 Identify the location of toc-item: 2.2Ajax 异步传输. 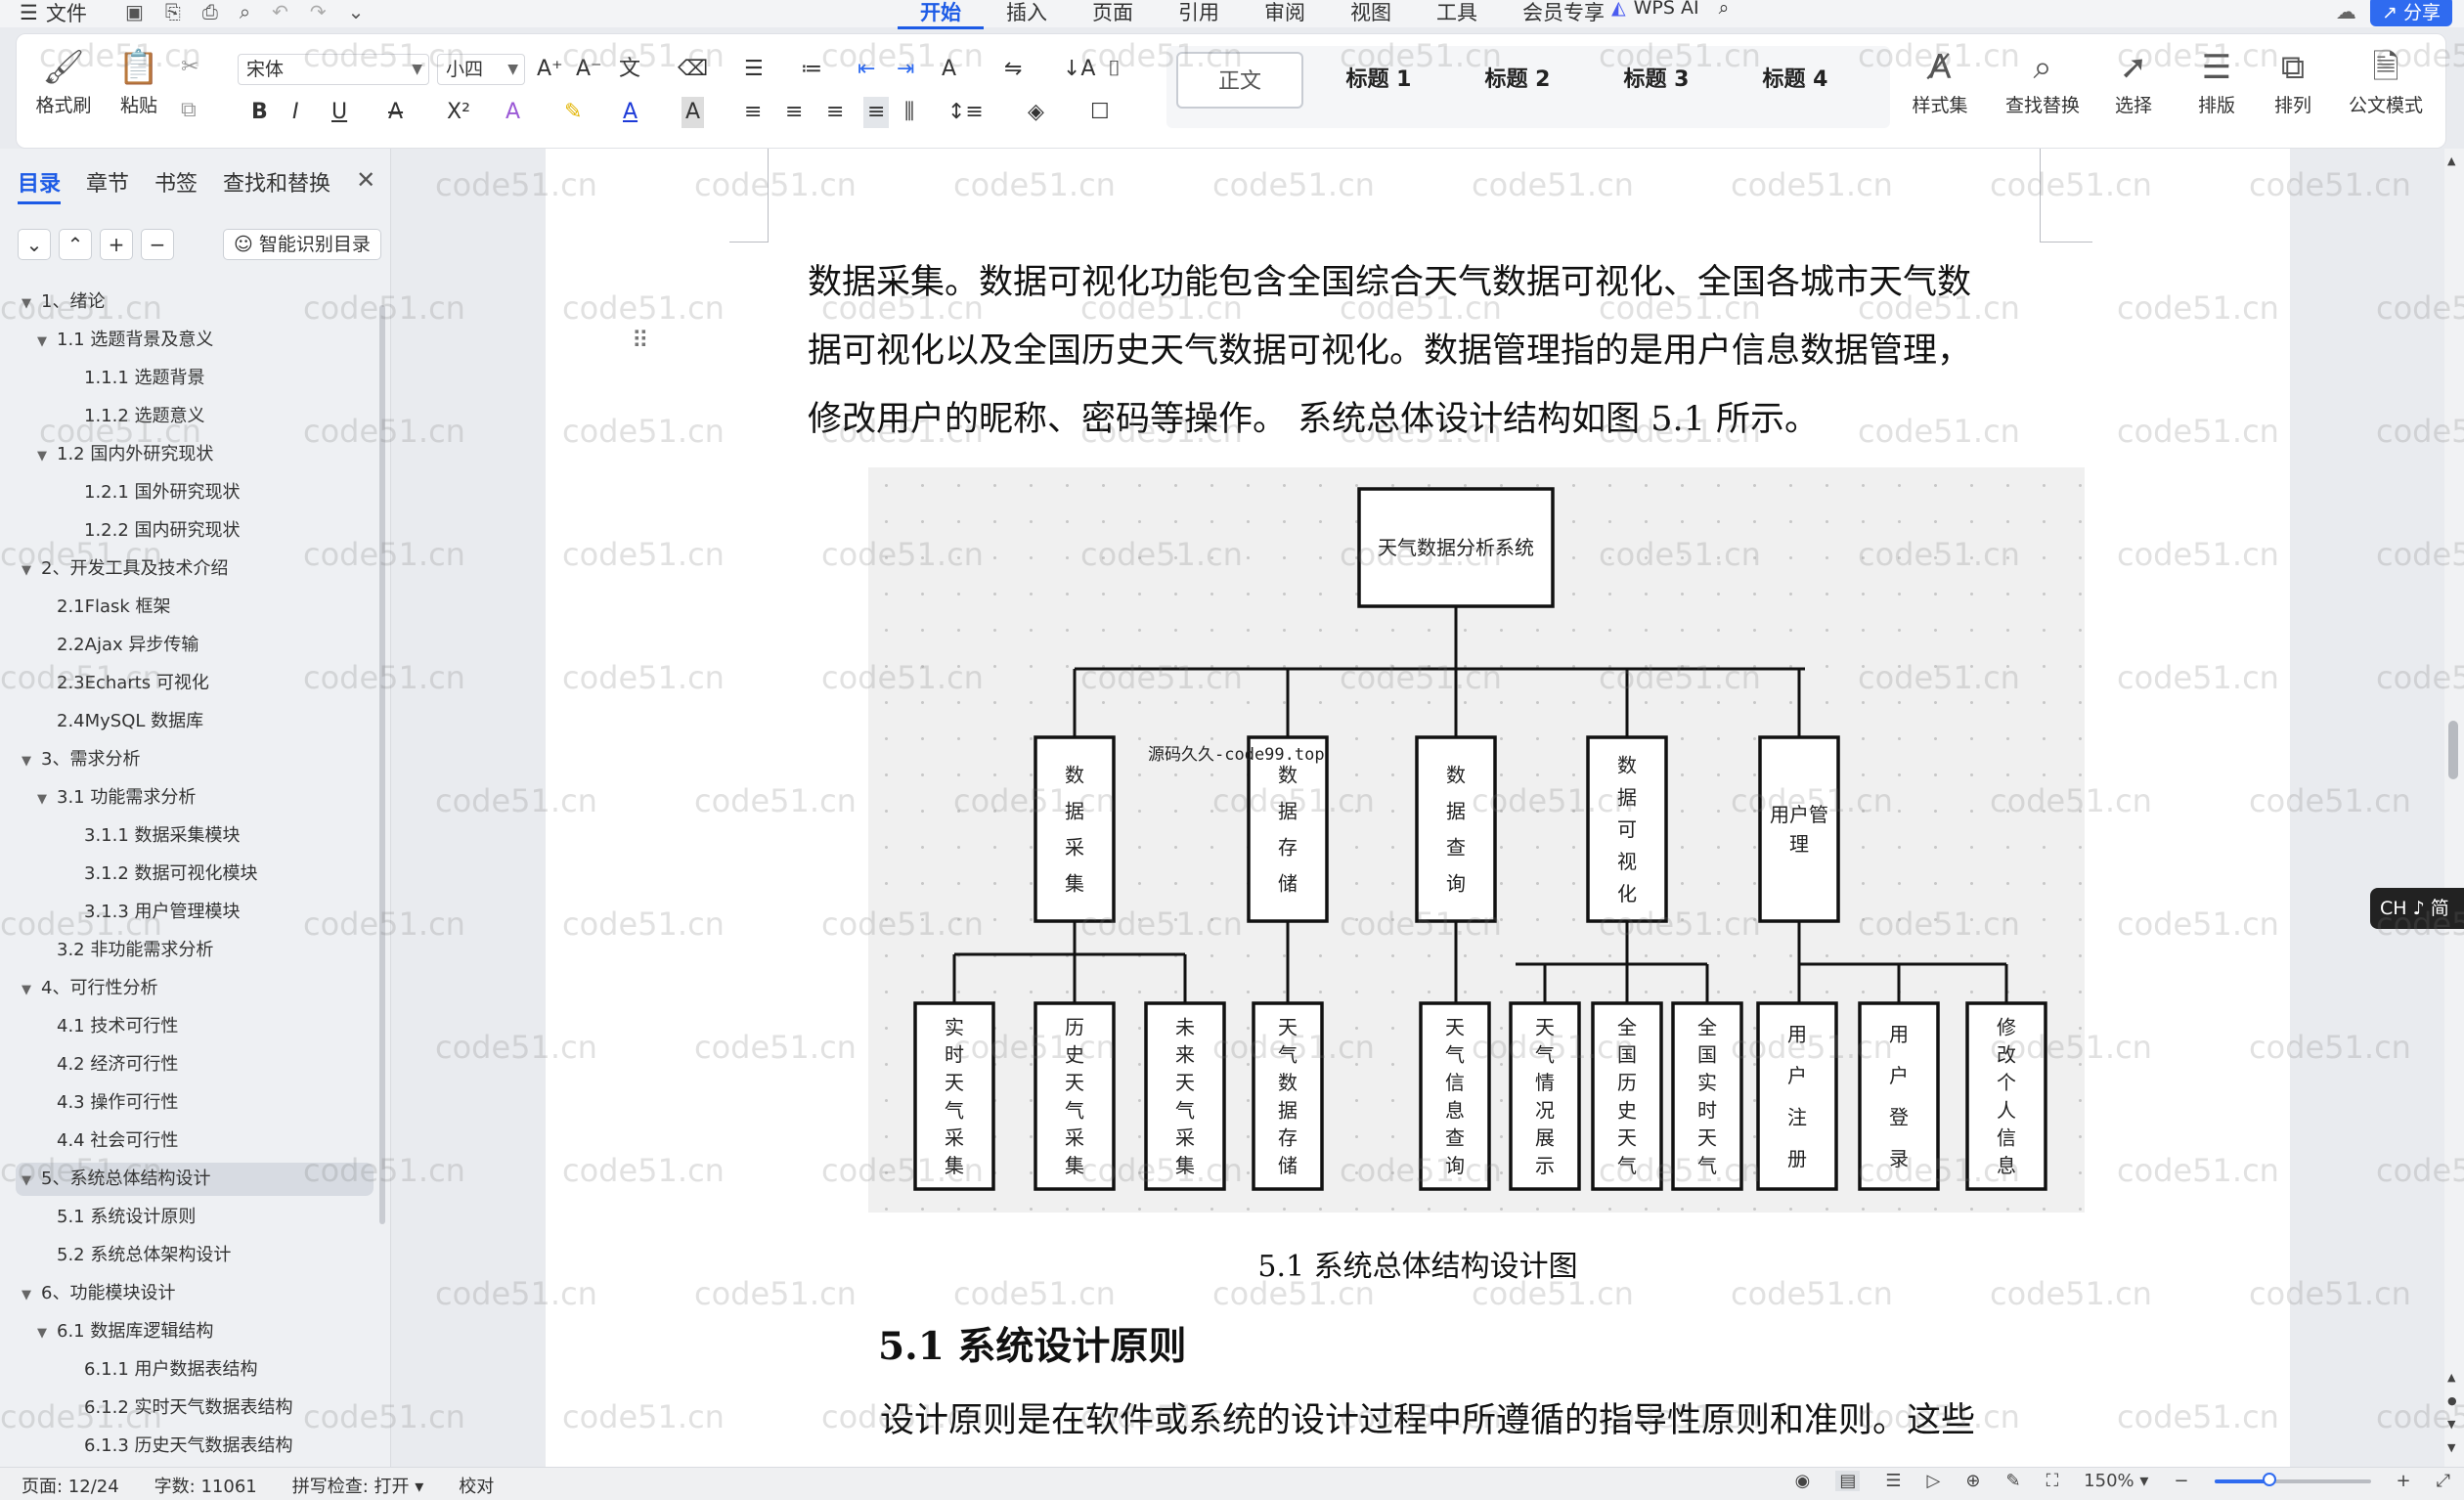
(117, 645).